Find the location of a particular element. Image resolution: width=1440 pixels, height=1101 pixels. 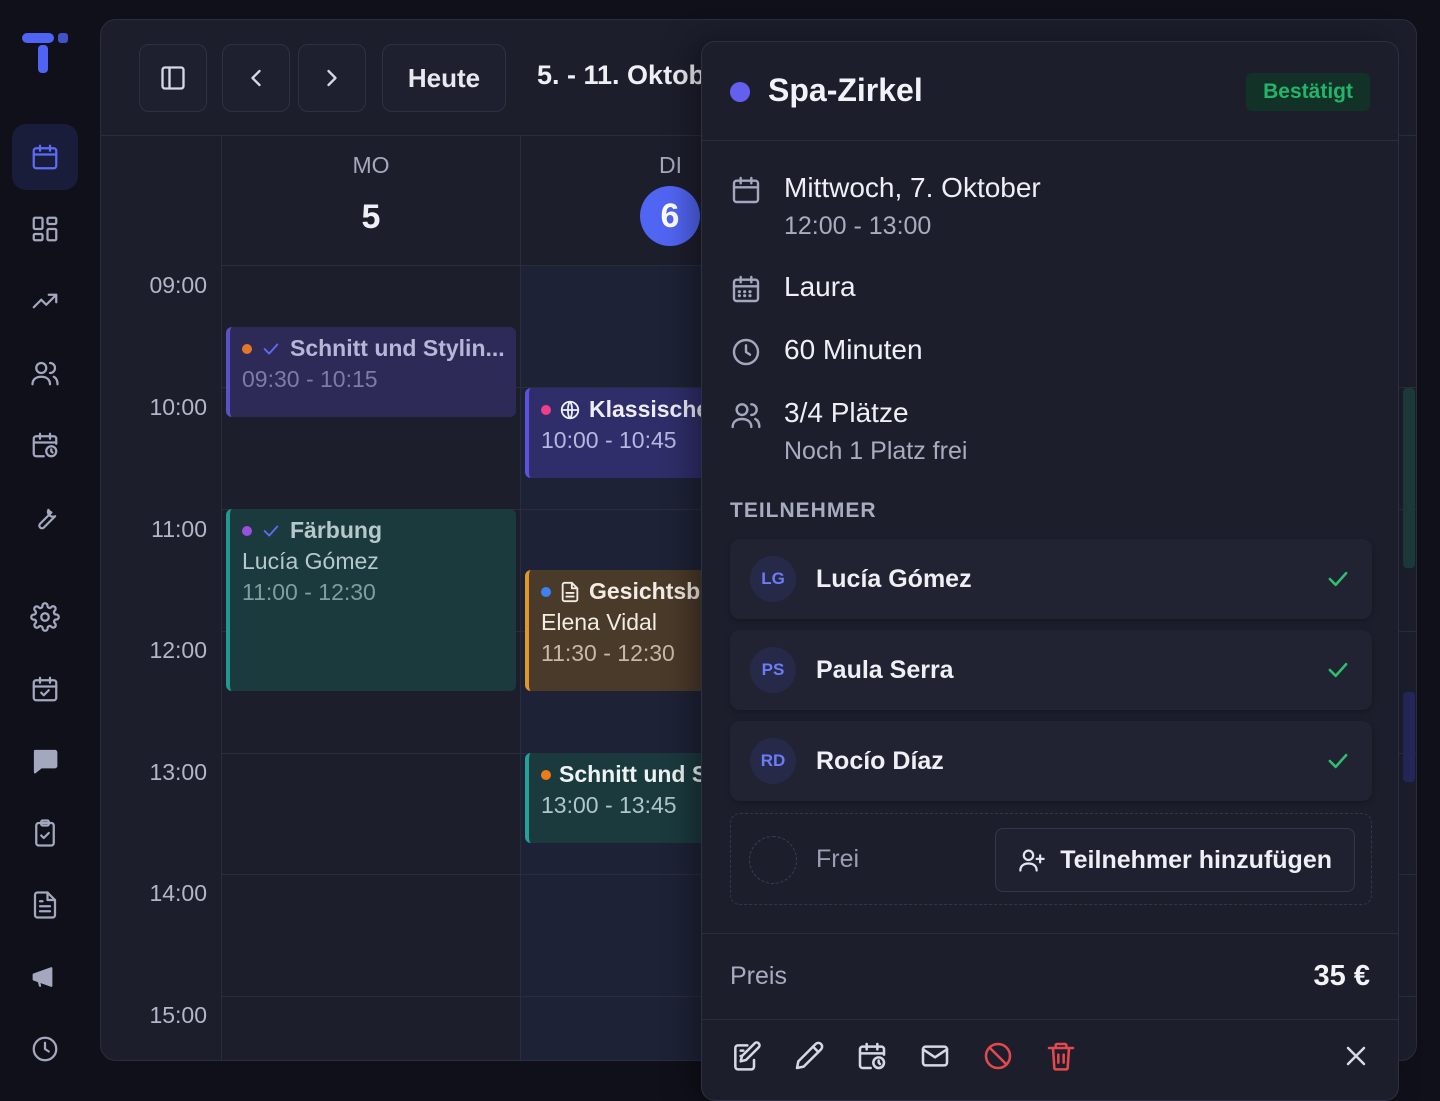

edit-notes-button is located at coordinates (746, 1056).